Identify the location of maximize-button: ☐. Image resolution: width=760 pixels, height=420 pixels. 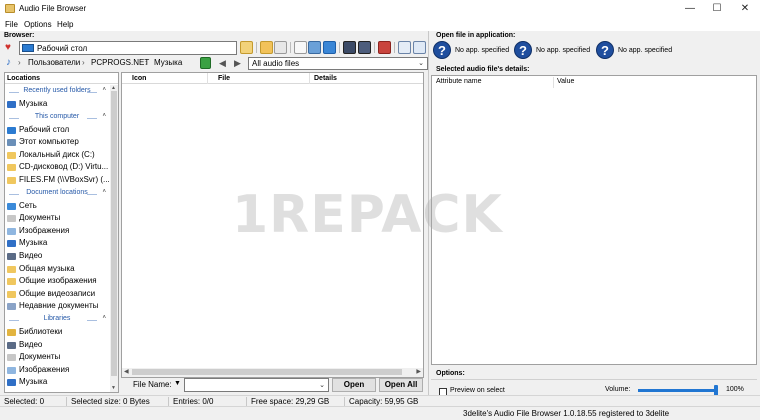
(717, 9).